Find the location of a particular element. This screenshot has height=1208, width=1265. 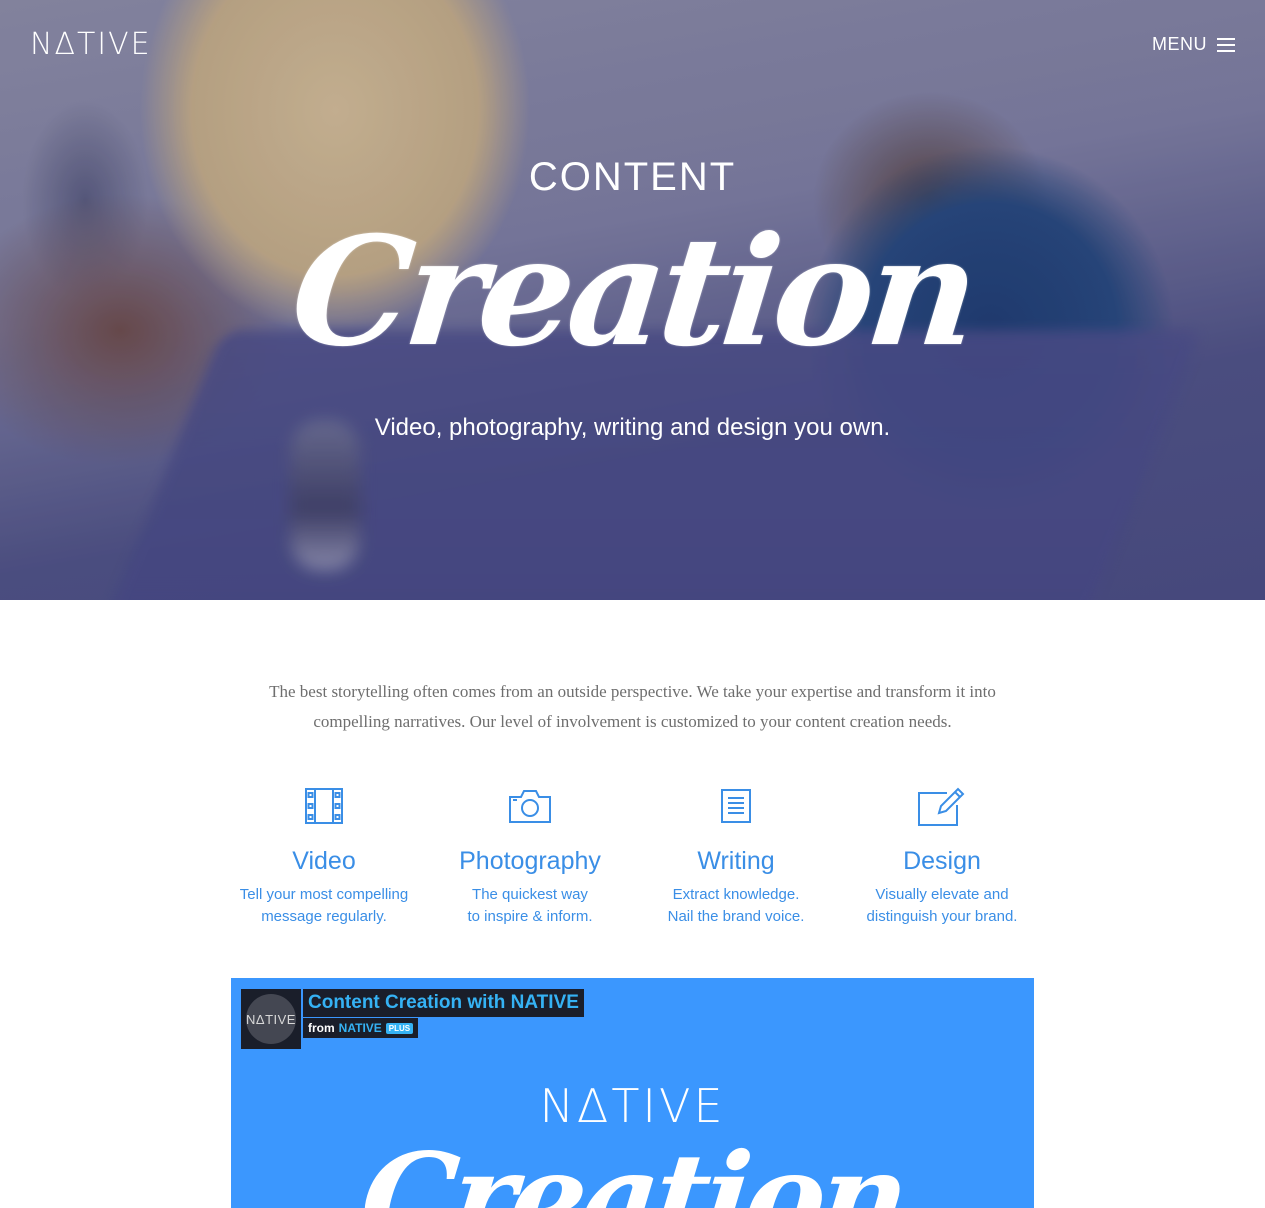

service-title: Video is located at coordinates (324, 861).